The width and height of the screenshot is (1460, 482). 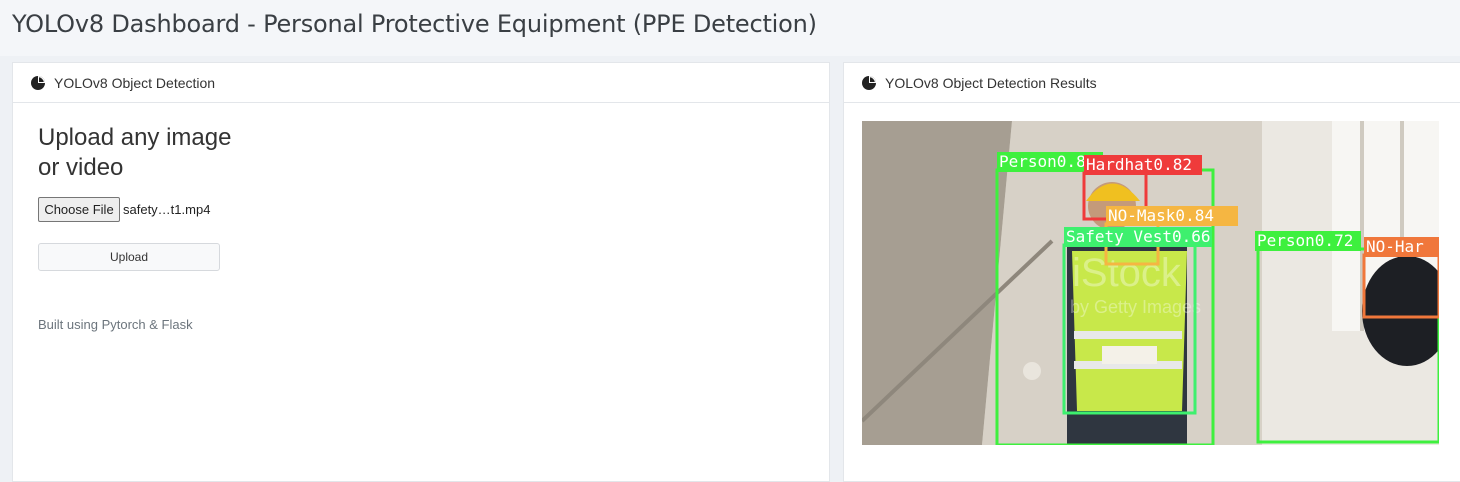 I want to click on results-card-title: YOLOv8 Object Detection Results, so click(x=991, y=82).